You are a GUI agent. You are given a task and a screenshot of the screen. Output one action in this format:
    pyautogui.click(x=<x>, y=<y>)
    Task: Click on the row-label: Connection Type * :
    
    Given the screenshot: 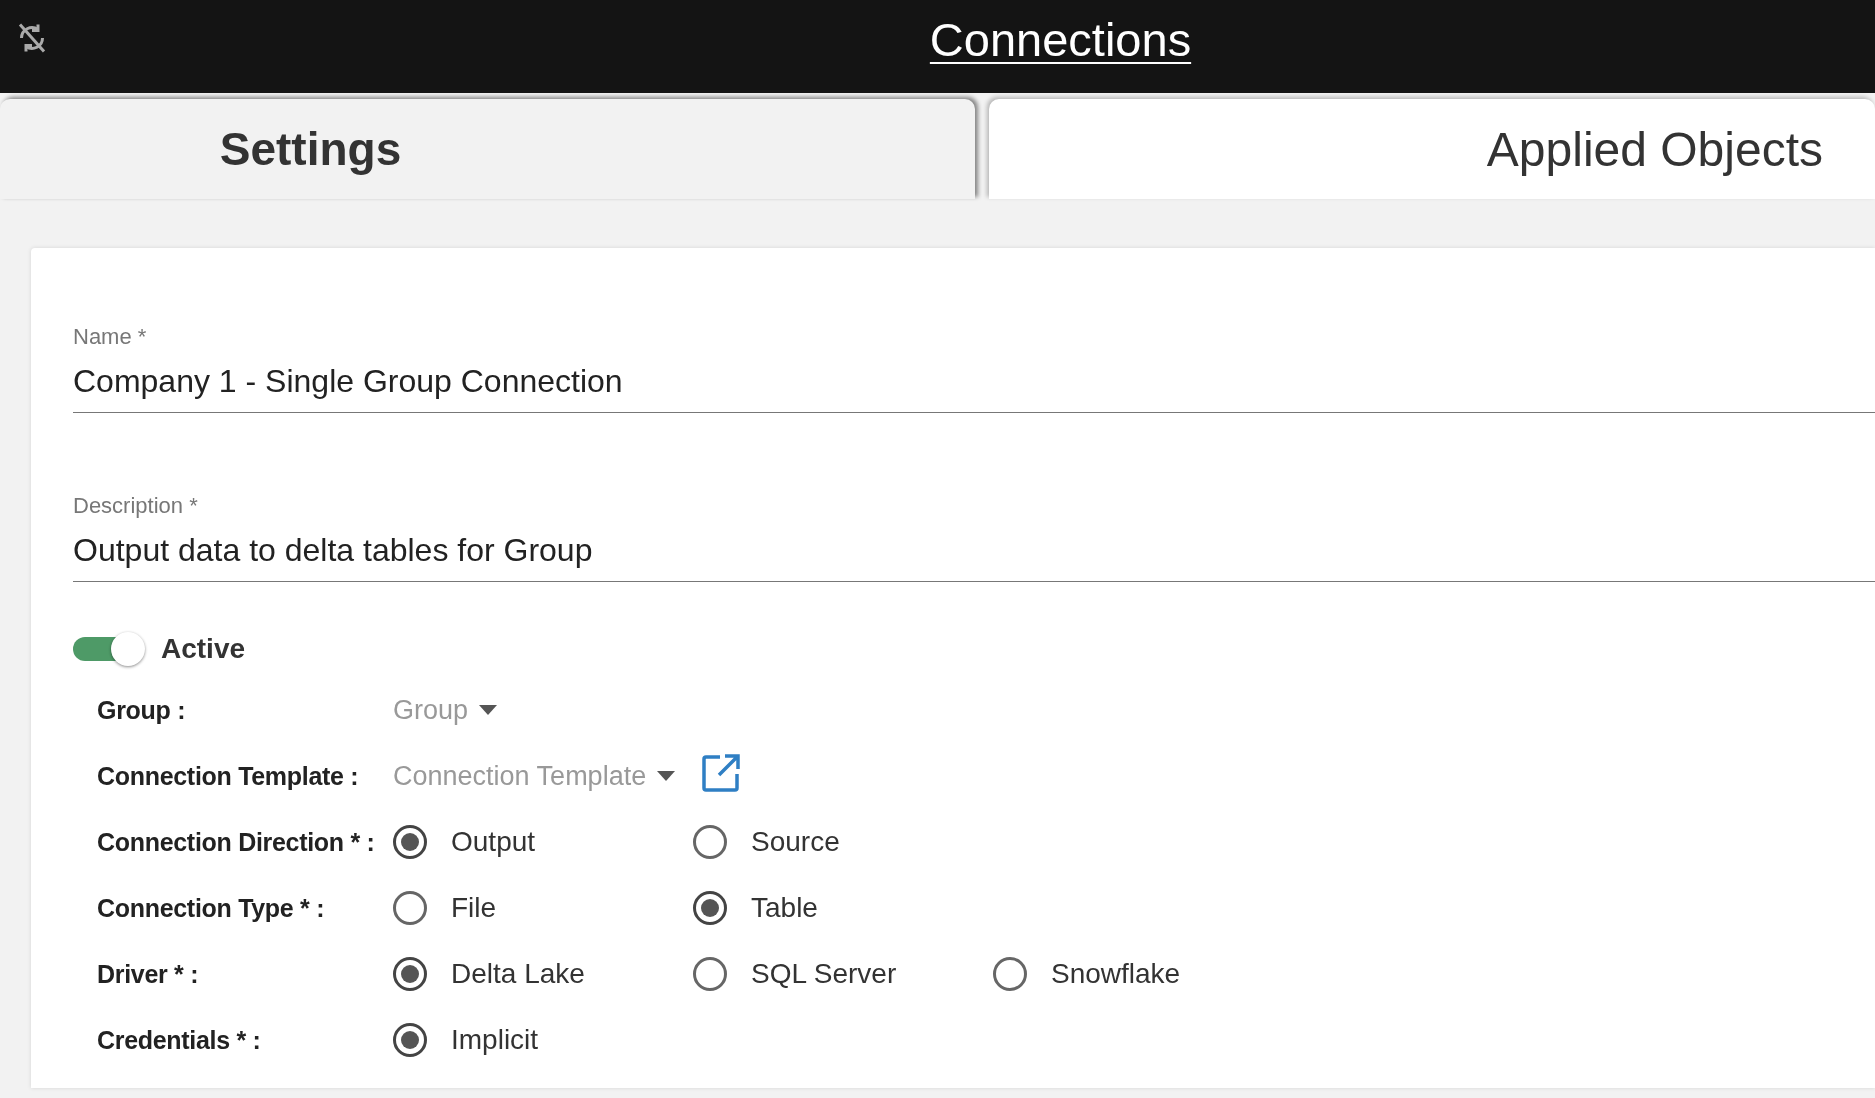 What is the action you would take?
    pyautogui.click(x=211, y=908)
    